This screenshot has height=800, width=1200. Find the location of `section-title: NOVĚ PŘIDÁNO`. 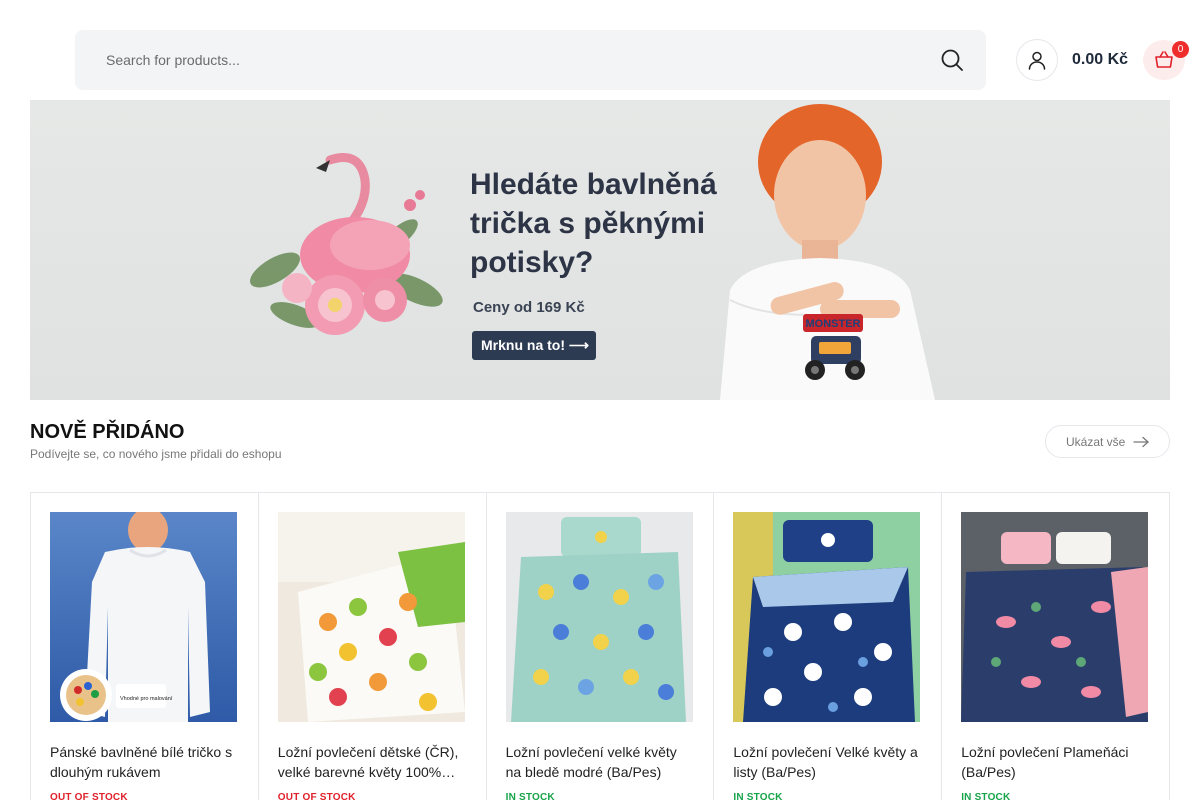

section-title: NOVĚ PŘIDÁNO is located at coordinates (107, 432).